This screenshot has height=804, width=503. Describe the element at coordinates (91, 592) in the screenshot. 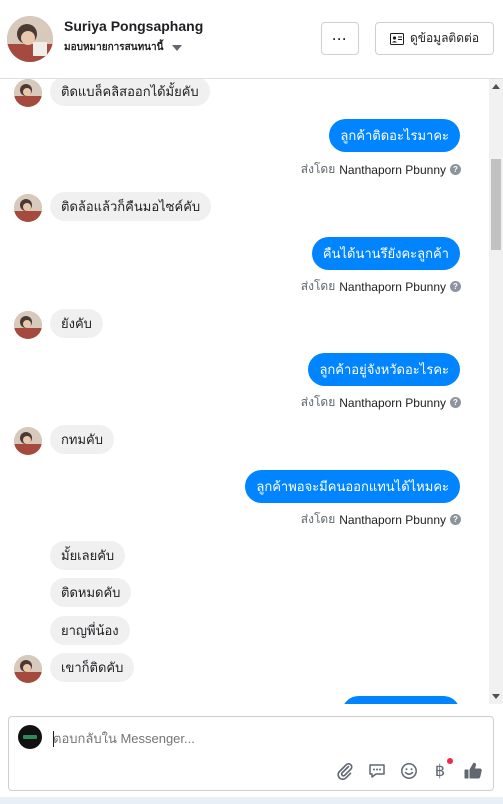

I see `incoming-message: ติดหมดคับ` at that location.